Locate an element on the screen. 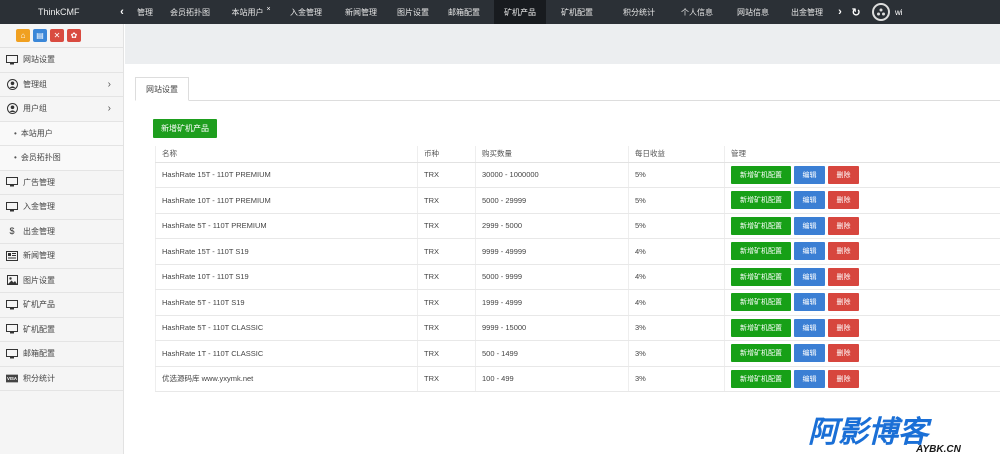 This screenshot has width=1000, height=456. user-circle-icon is located at coordinates (12, 84).